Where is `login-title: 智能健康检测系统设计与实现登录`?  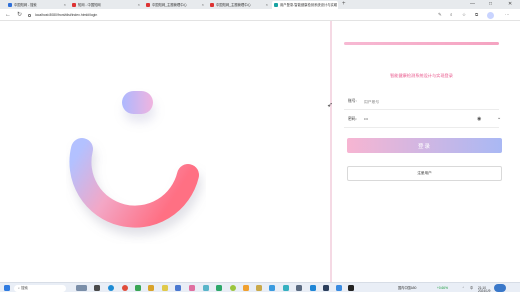 login-title: 智能健康检测系统设计与实现登录 is located at coordinates (421, 75).